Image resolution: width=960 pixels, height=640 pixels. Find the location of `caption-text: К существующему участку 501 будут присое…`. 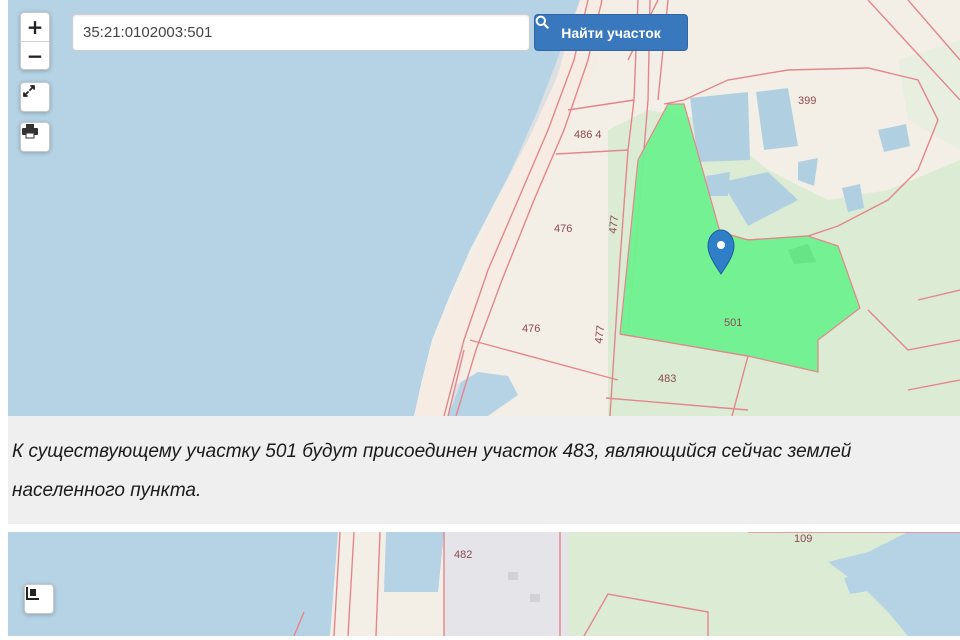

caption-text: К существующему участку 501 будут присое… is located at coordinates (432, 471).